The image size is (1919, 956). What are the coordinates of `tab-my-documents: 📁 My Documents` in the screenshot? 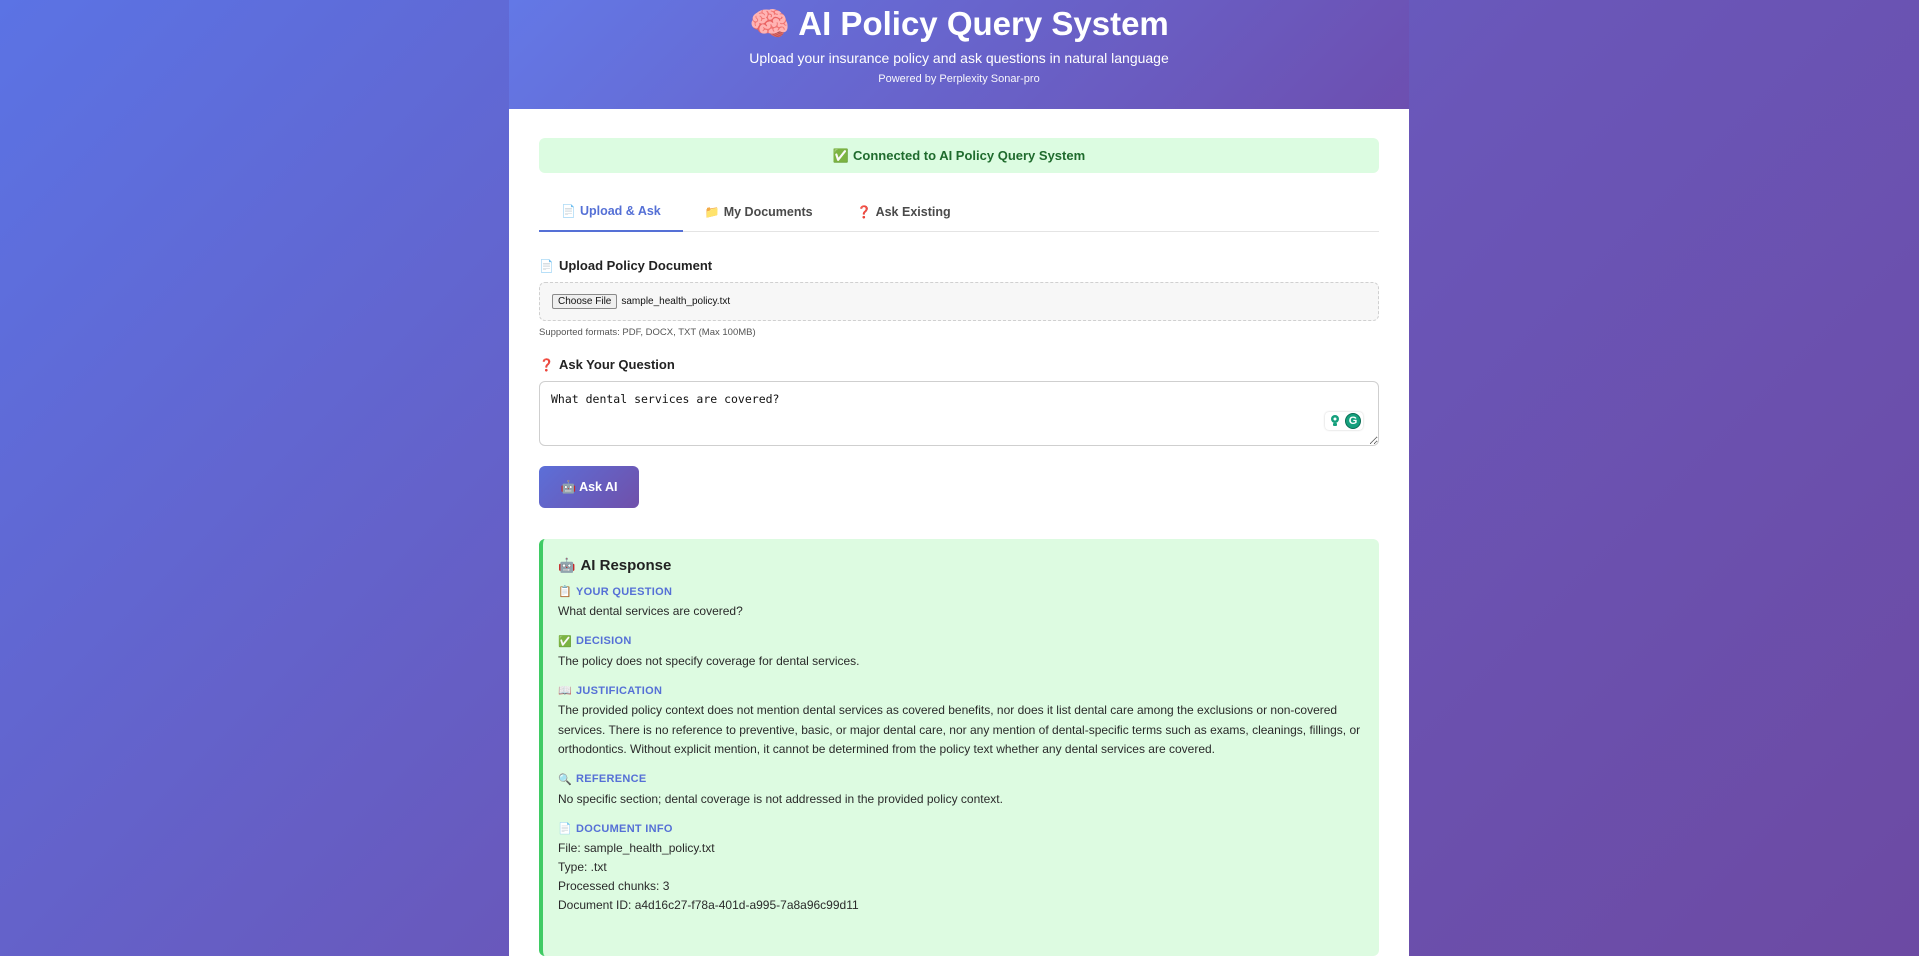 It's located at (759, 211).